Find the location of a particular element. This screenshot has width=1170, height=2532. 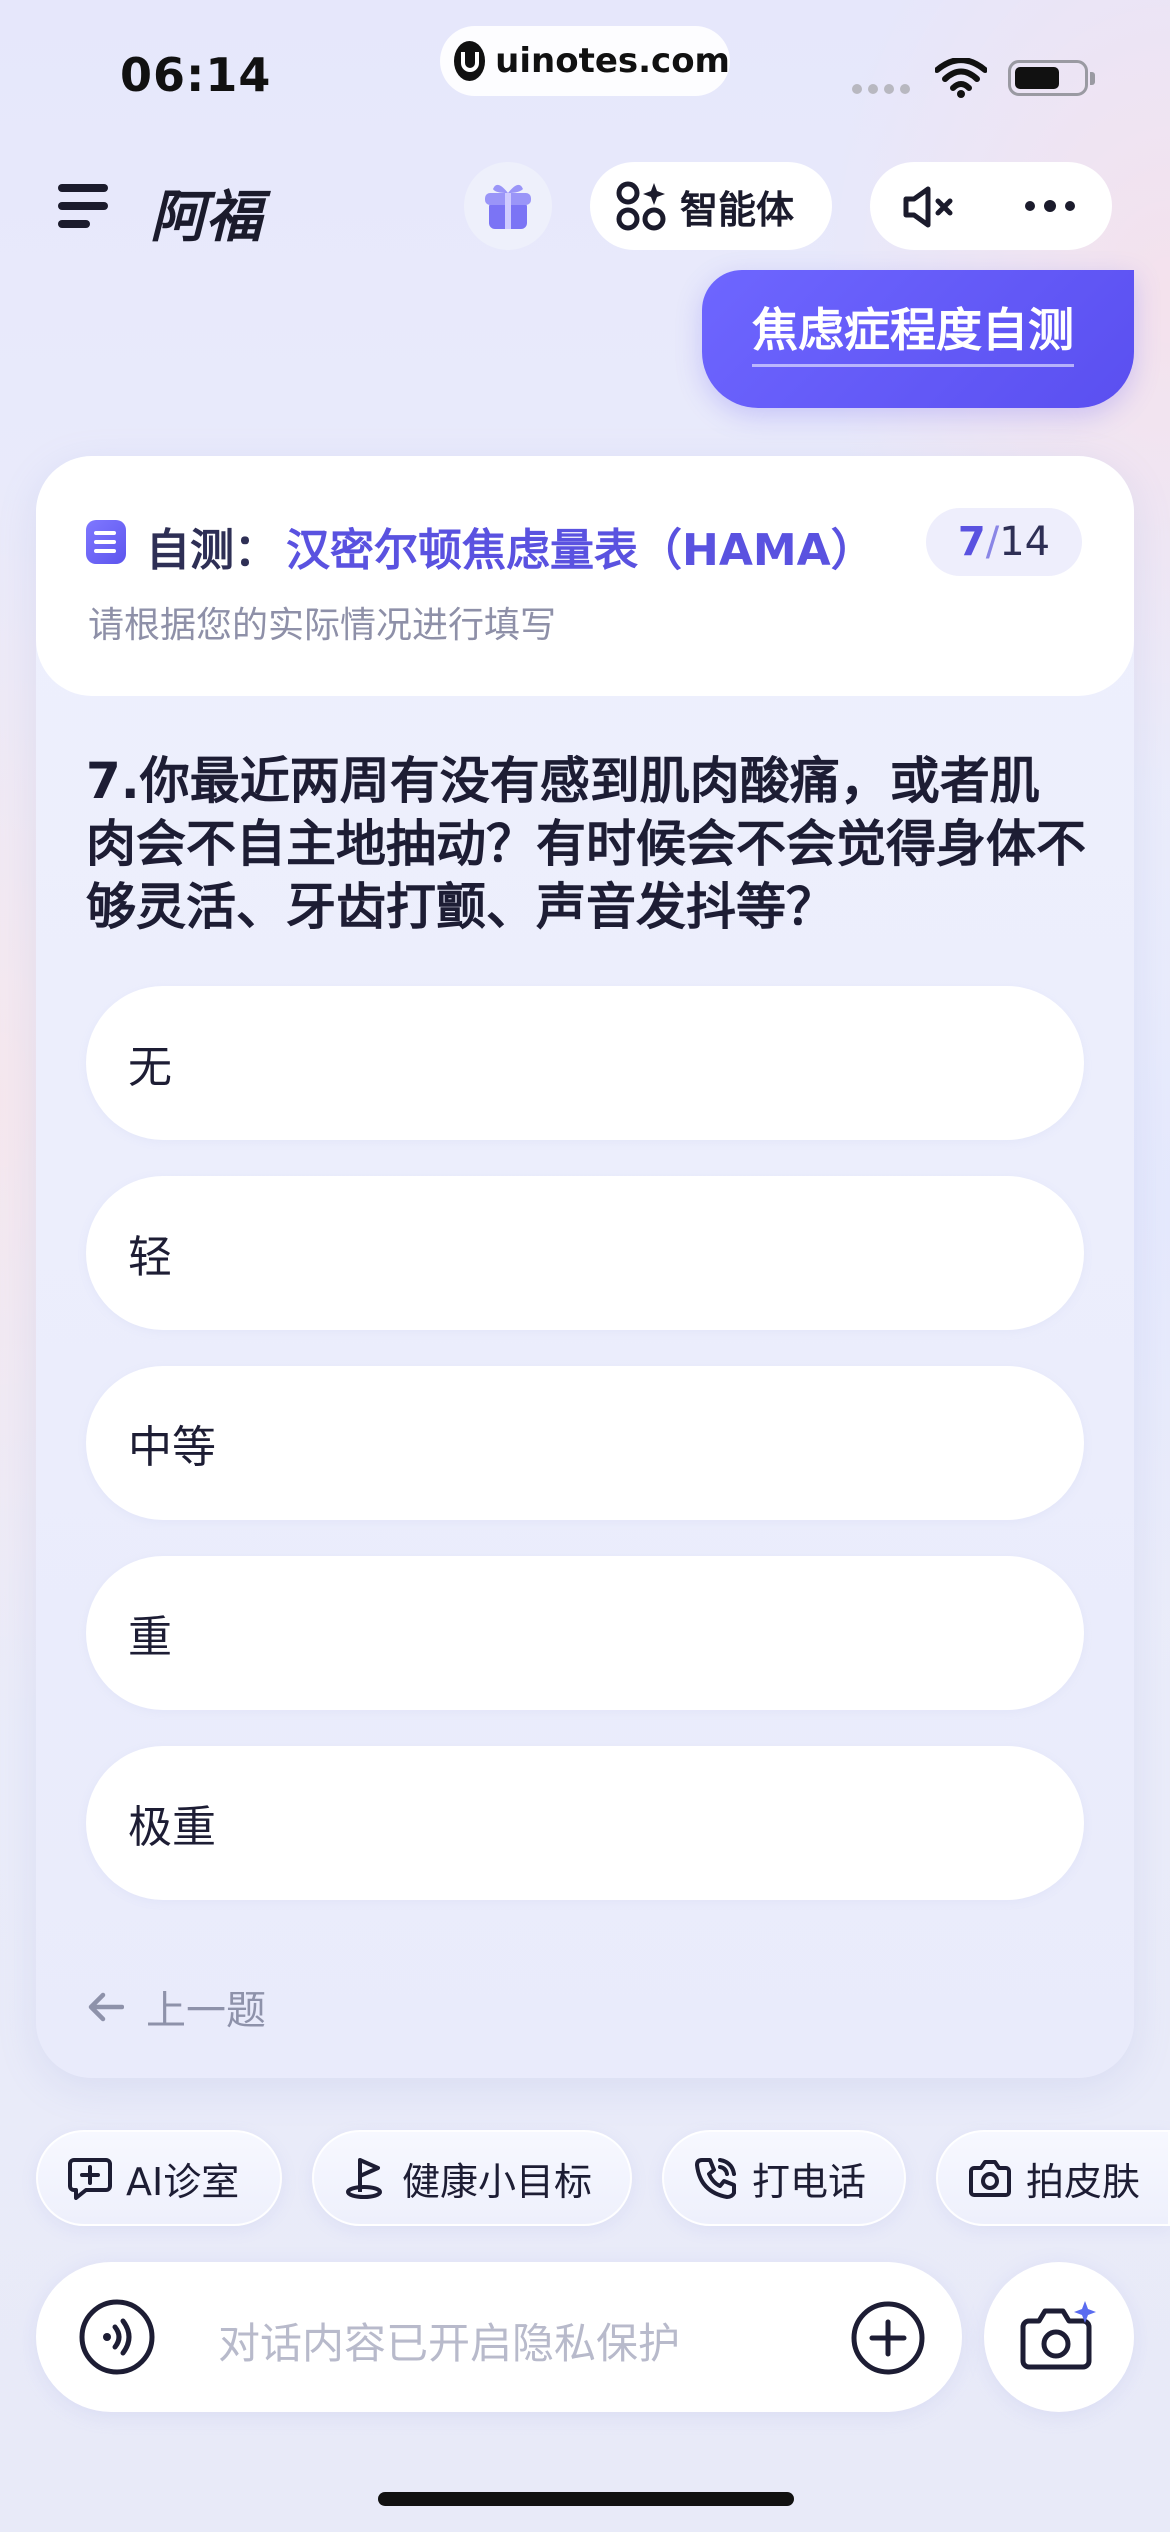

speaker-mute-icon is located at coordinates (930, 207).